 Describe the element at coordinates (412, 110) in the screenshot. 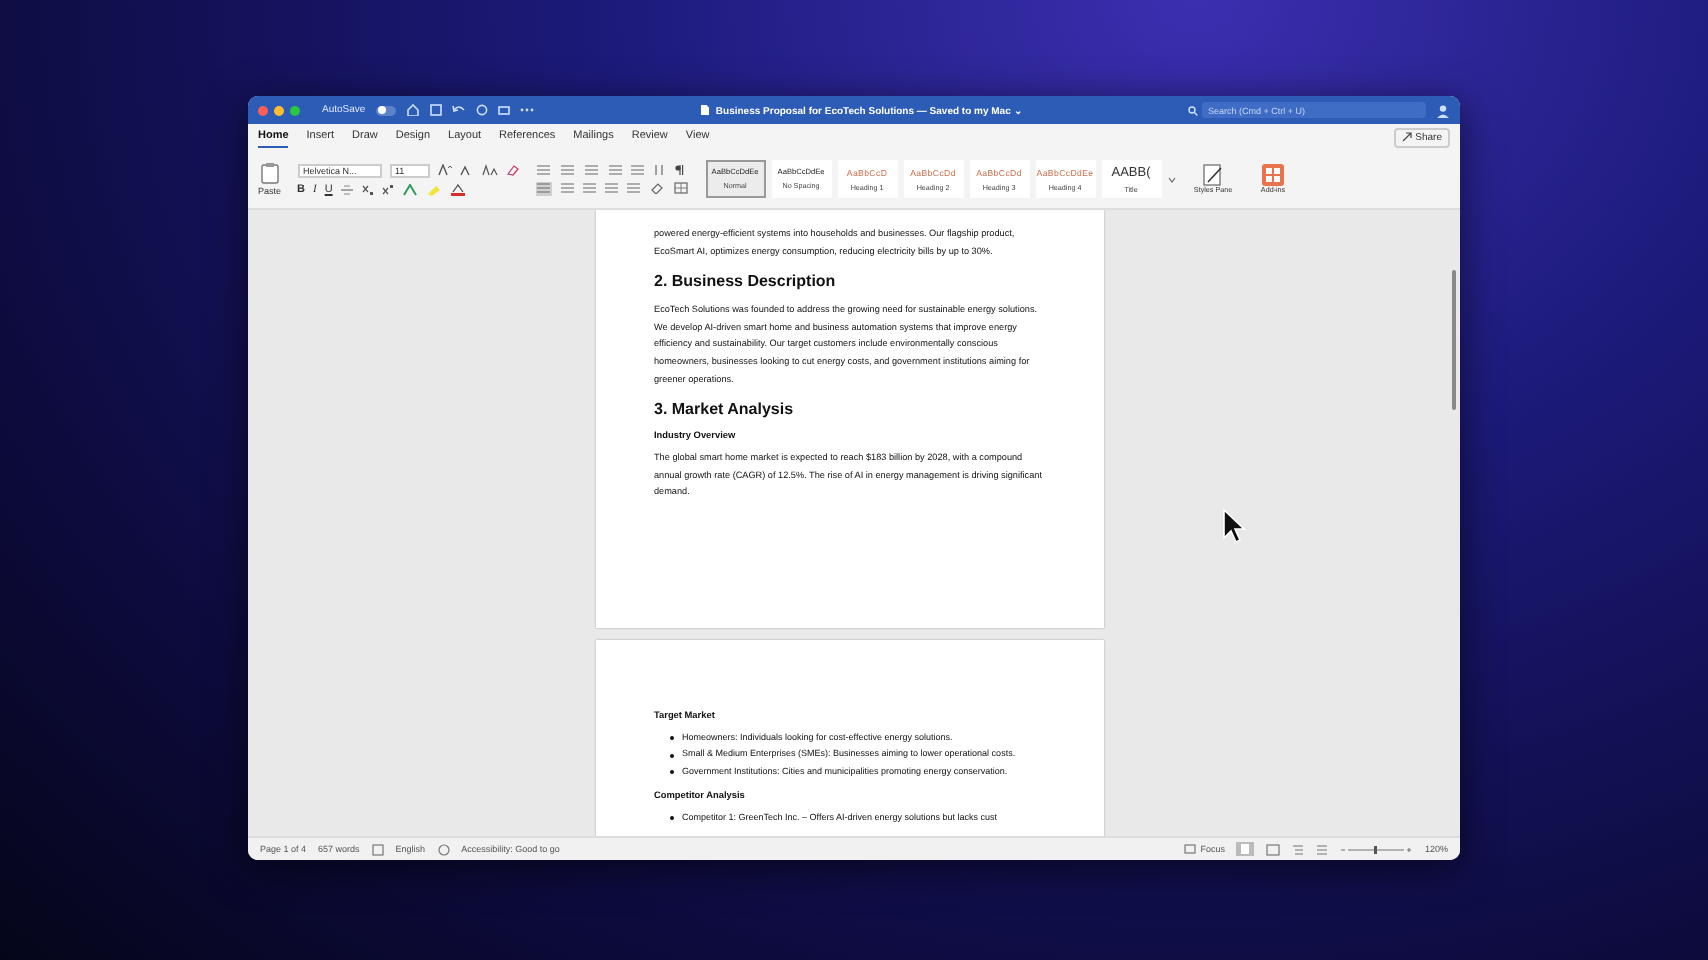

I see `home-icon` at that location.